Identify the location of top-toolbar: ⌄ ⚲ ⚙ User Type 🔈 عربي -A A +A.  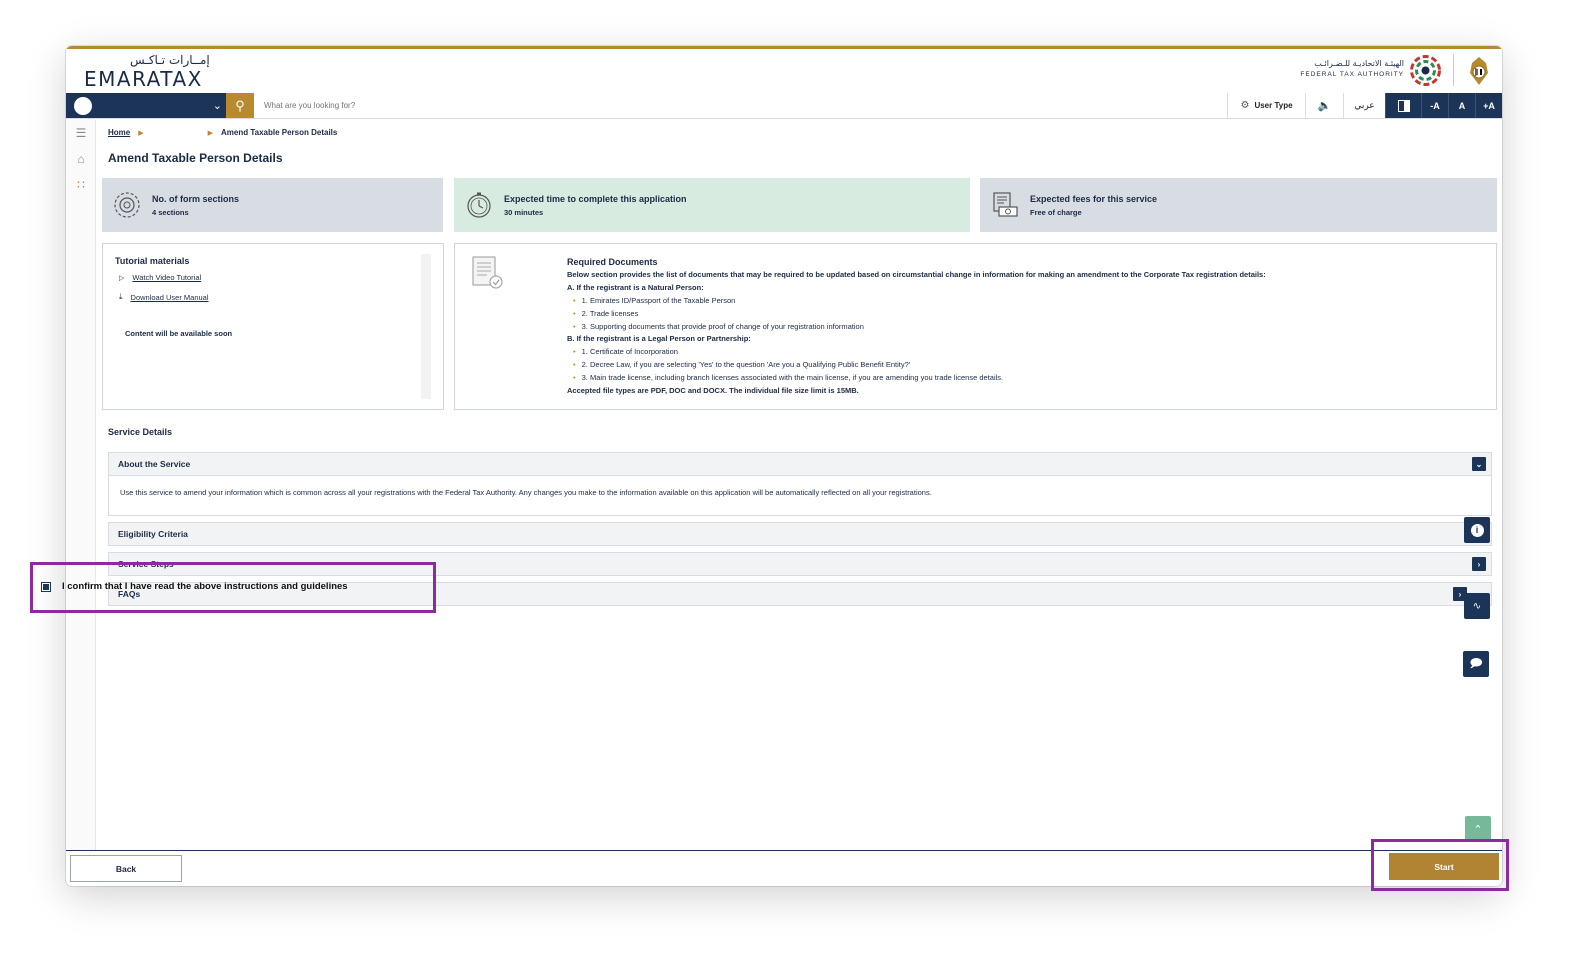
(784, 106).